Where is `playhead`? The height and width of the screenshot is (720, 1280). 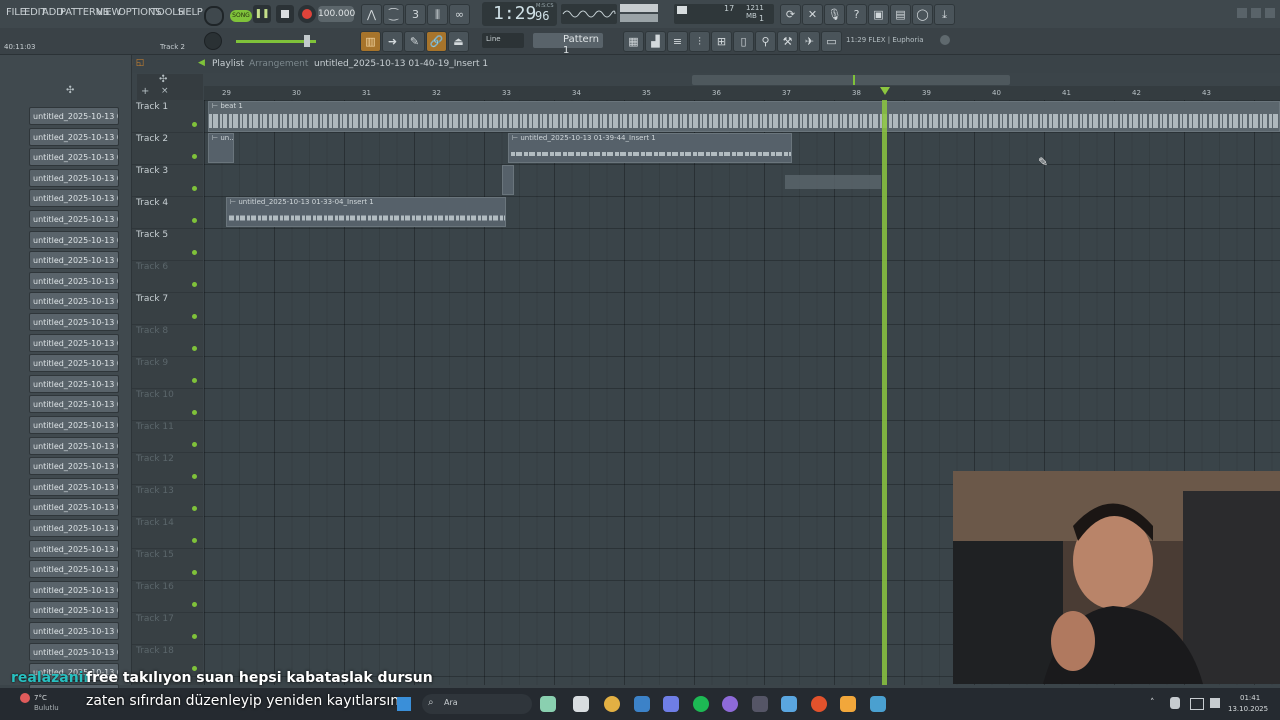
playhead is located at coordinates (884, 392).